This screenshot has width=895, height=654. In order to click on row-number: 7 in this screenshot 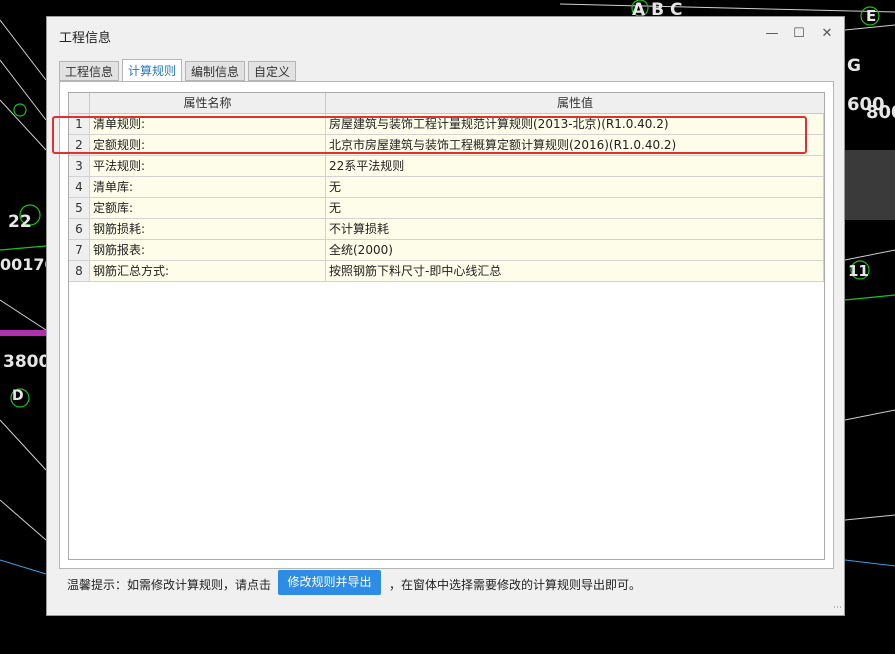, I will do `click(79, 250)`.